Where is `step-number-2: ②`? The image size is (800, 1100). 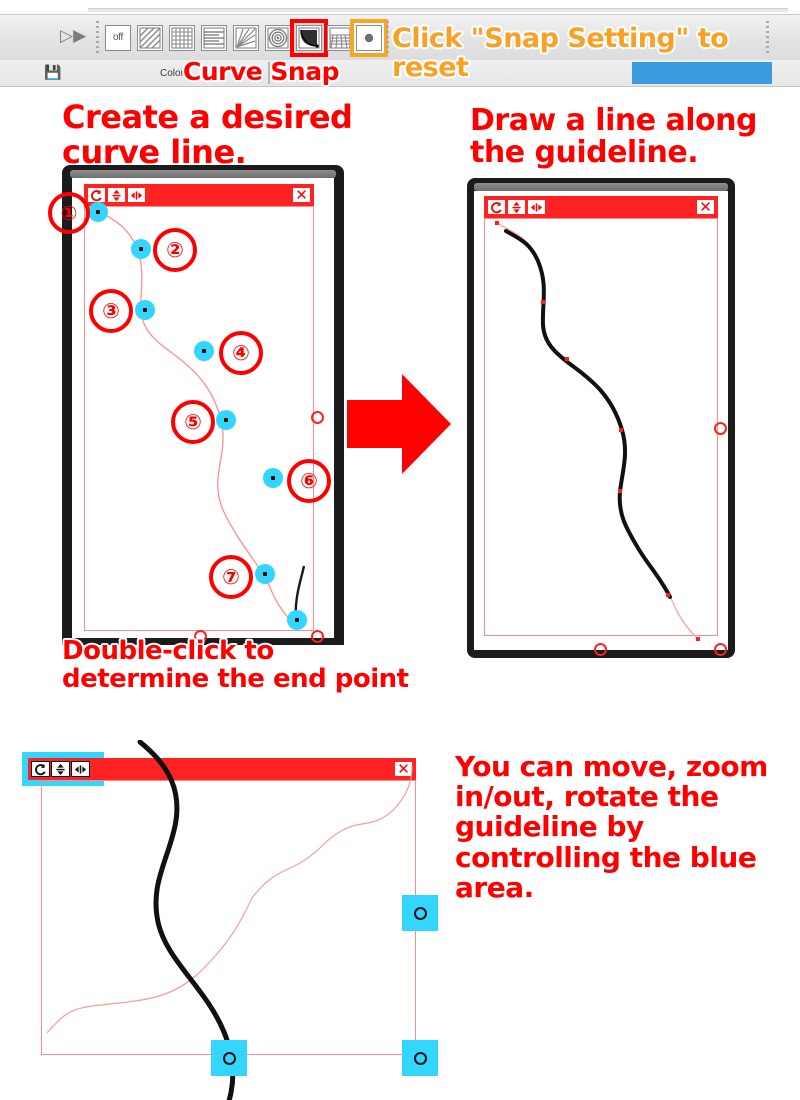 step-number-2: ② is located at coordinates (175, 250).